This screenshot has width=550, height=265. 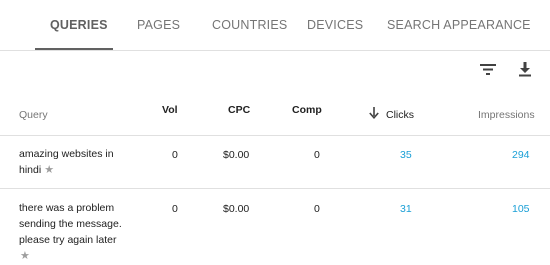 What do you see at coordinates (506, 115) in the screenshot?
I see `column-header-impressions: Impressions` at bounding box center [506, 115].